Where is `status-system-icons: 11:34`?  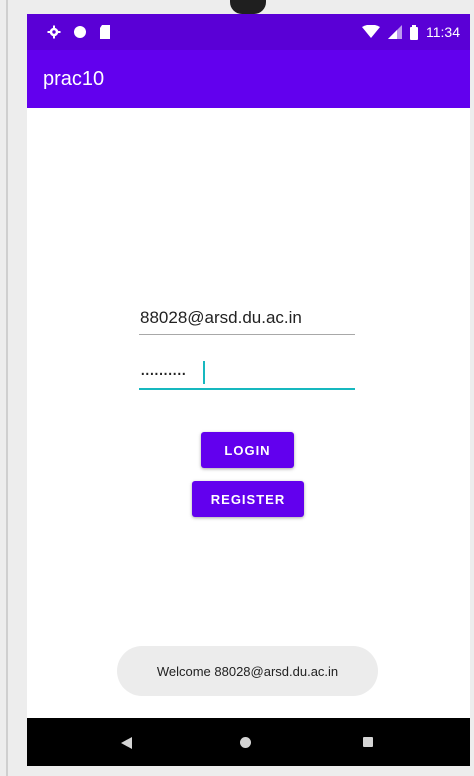 status-system-icons: 11:34 is located at coordinates (411, 32).